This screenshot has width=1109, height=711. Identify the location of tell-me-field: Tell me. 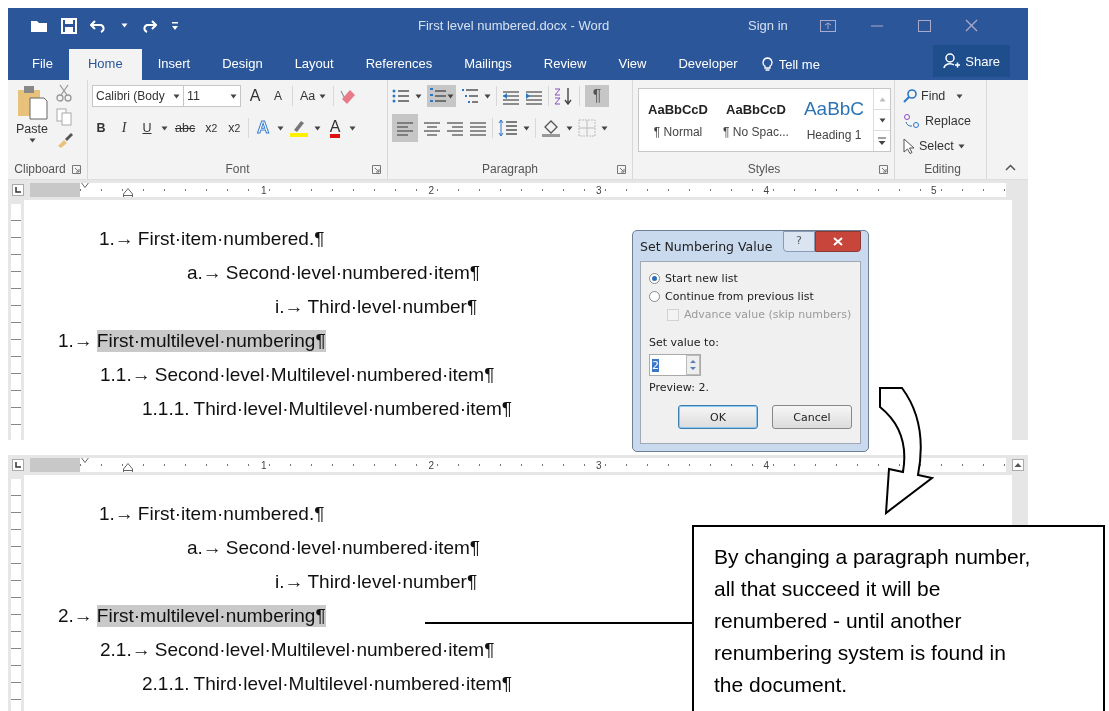
(790, 64).